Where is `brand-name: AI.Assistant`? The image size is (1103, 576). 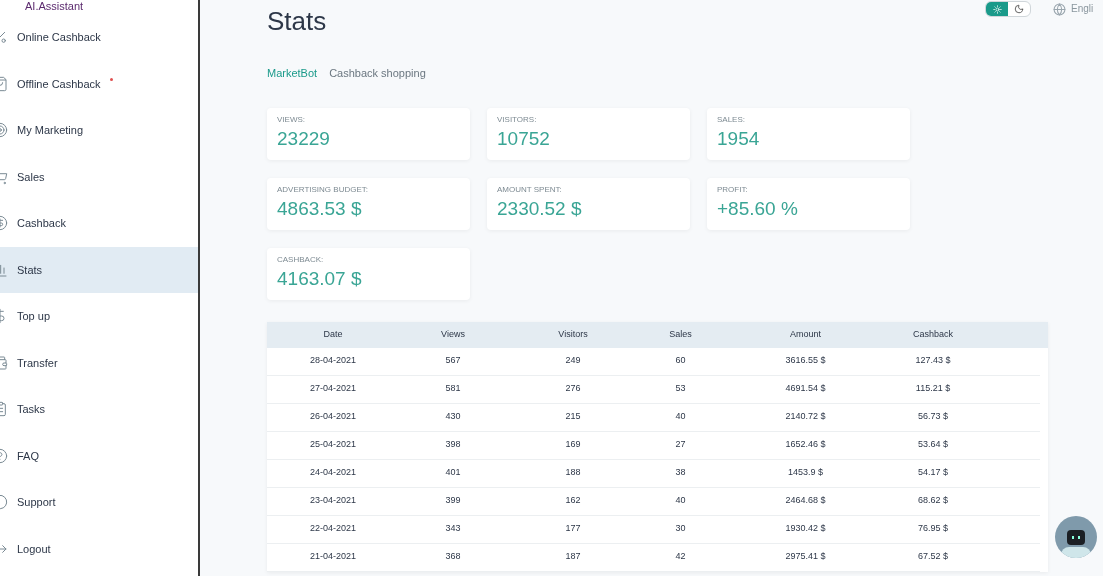 brand-name: AI.Assistant is located at coordinates (54, 6).